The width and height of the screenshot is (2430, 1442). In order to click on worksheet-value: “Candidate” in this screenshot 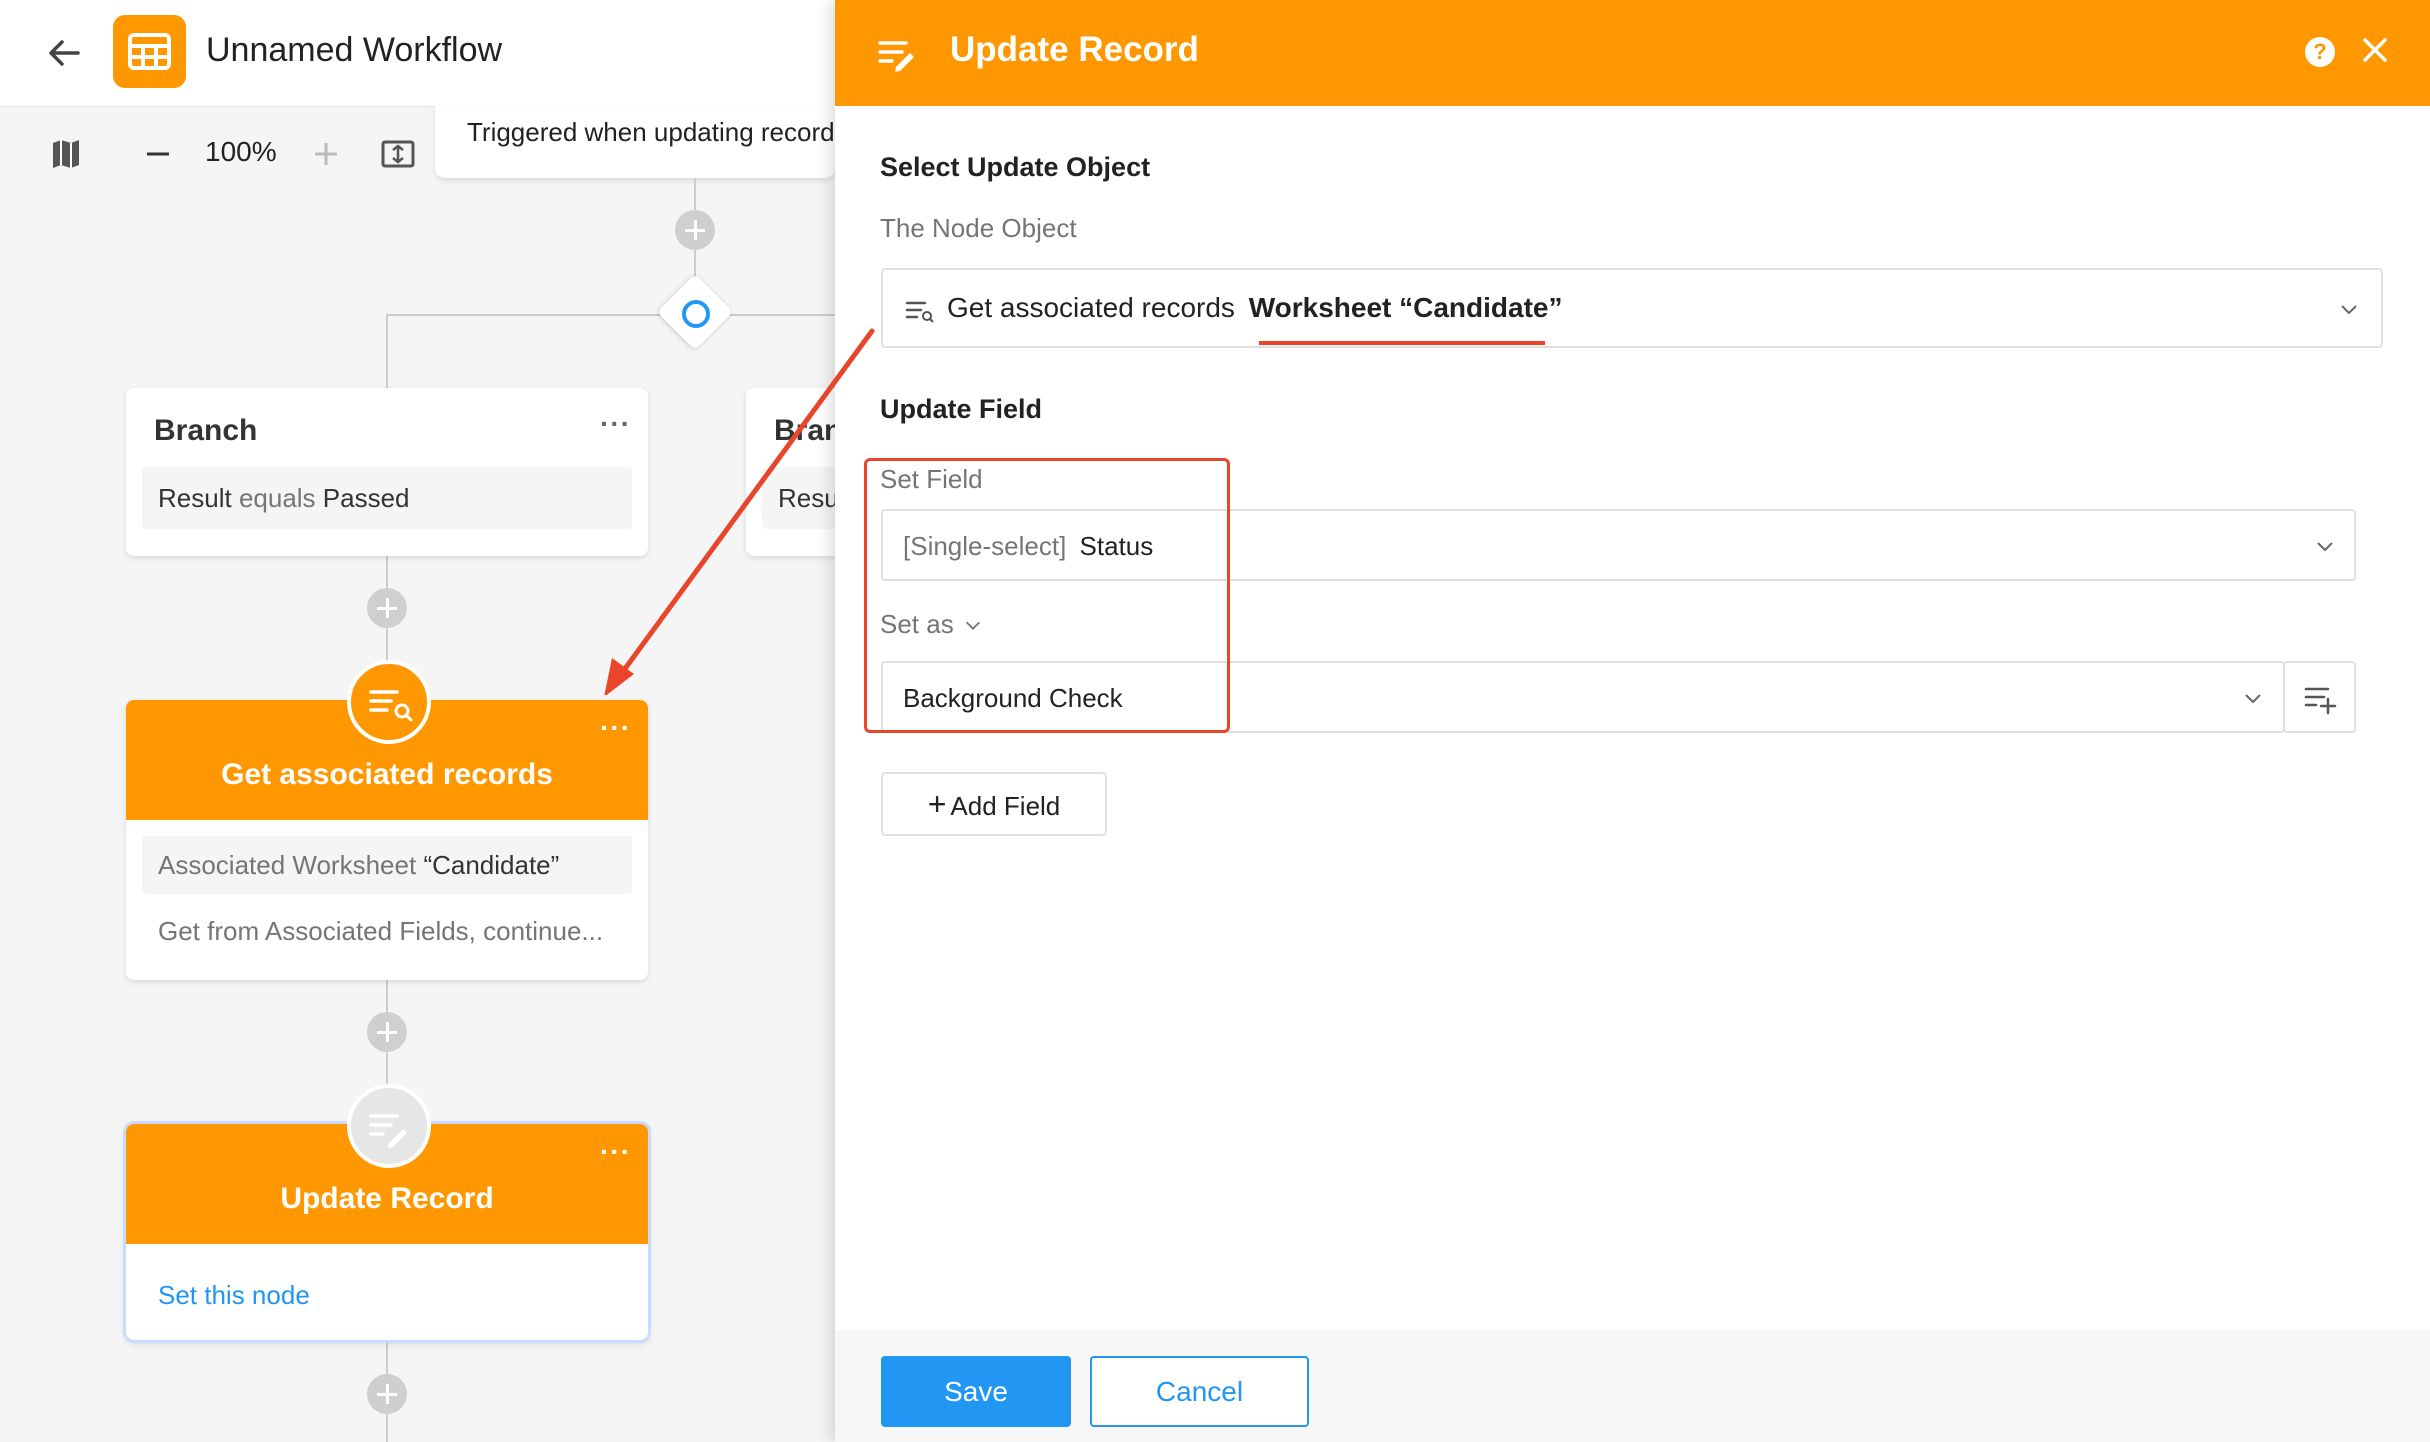, I will do `click(491, 865)`.